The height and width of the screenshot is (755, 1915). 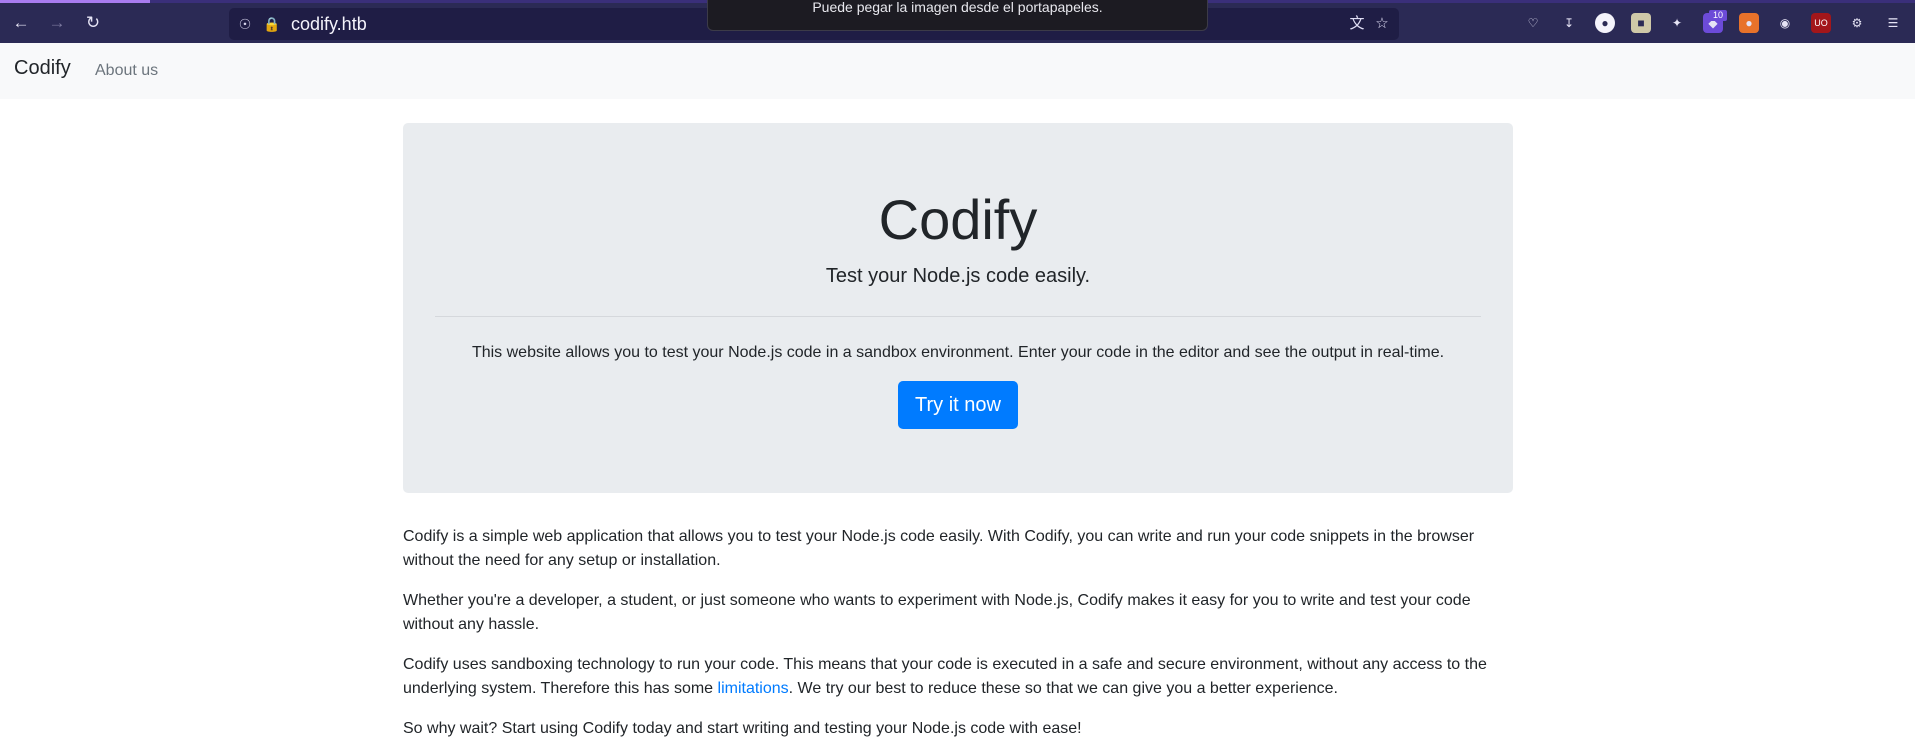 I want to click on active-tab-indicator, so click(x=75, y=1).